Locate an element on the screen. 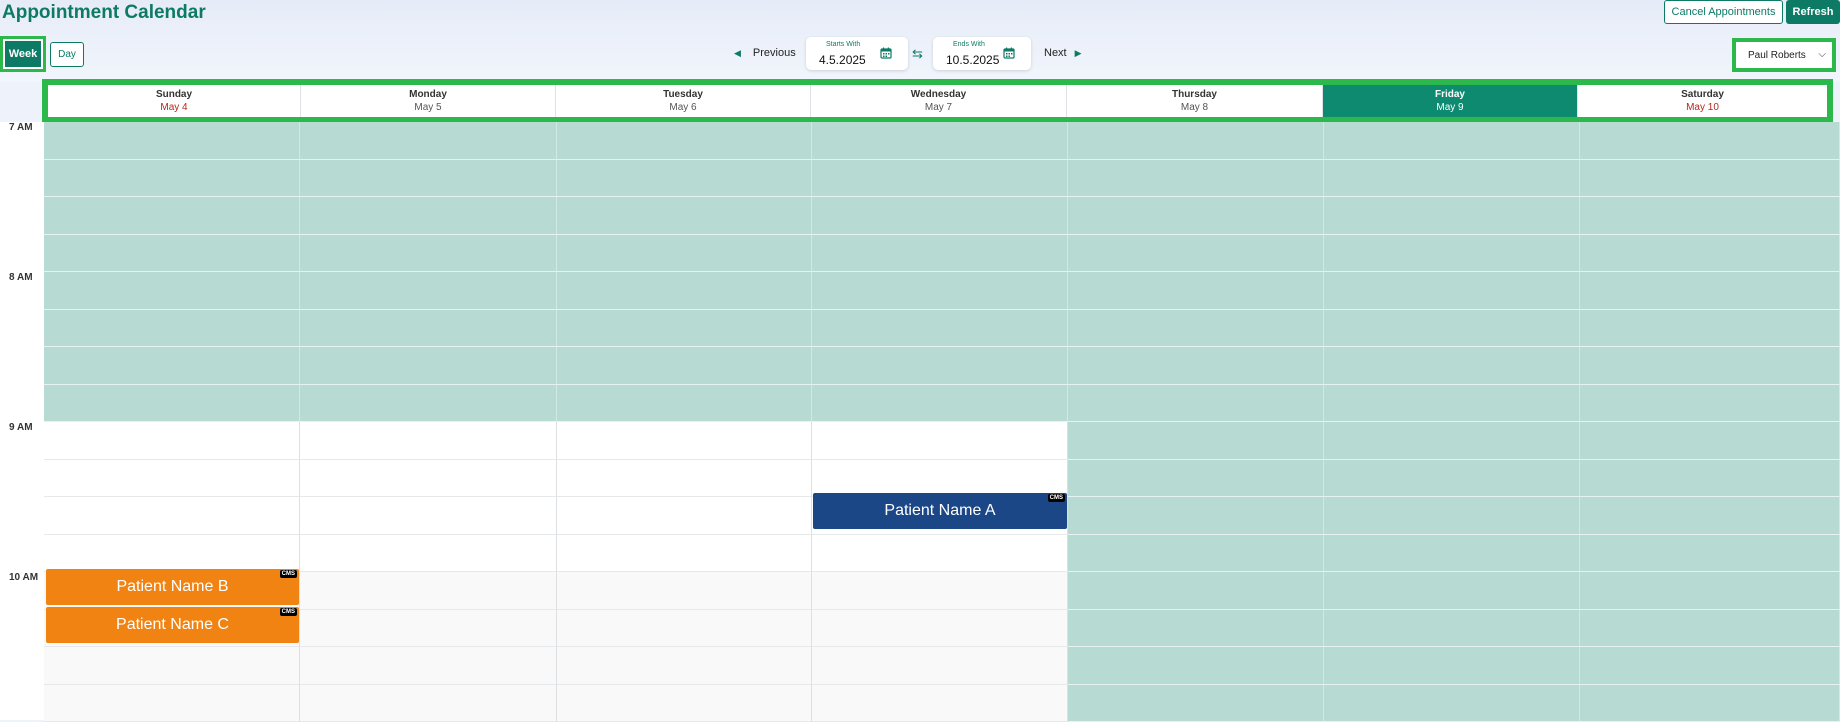 This screenshot has height=722, width=1840. day-header-tuesday: Tuesday May 6 is located at coordinates (683, 101).